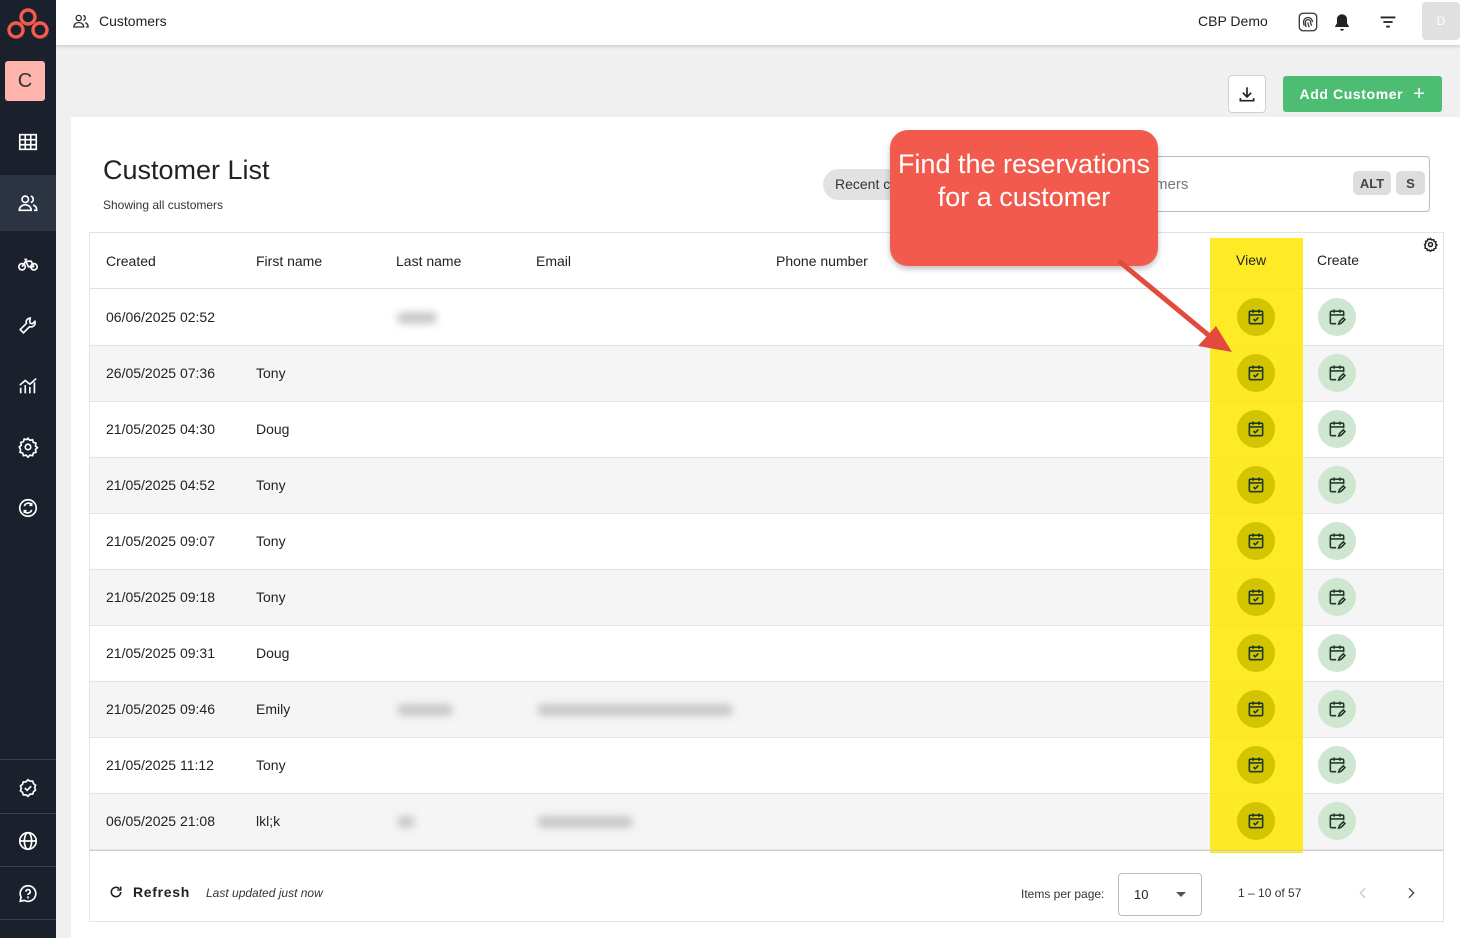 The image size is (1460, 938). I want to click on sidebar-item-sync, so click(28, 508).